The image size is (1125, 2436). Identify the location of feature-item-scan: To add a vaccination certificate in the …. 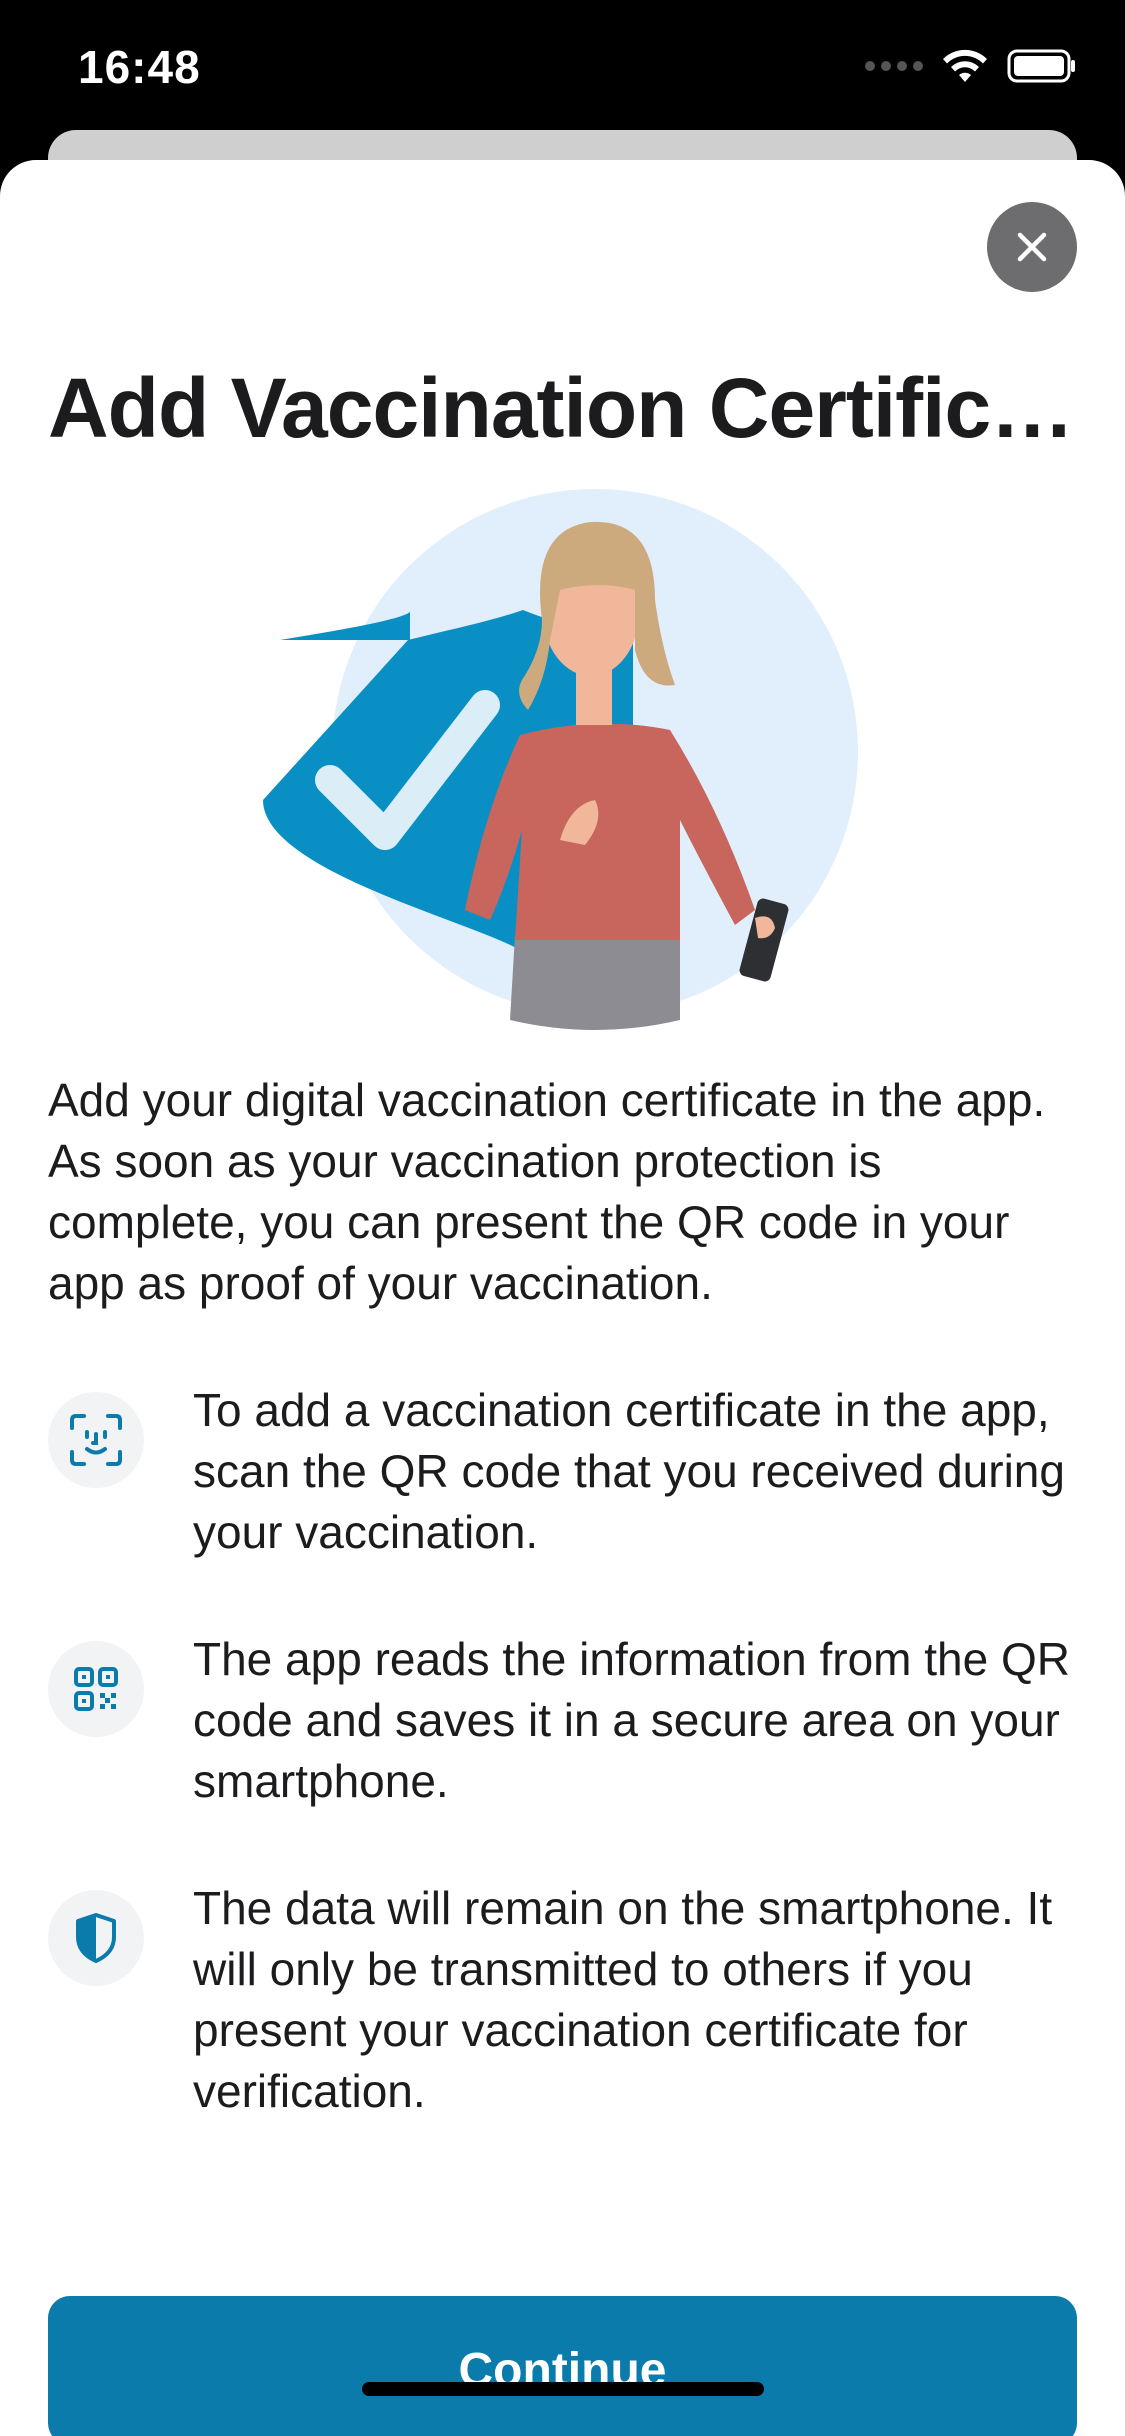
(563, 1504).